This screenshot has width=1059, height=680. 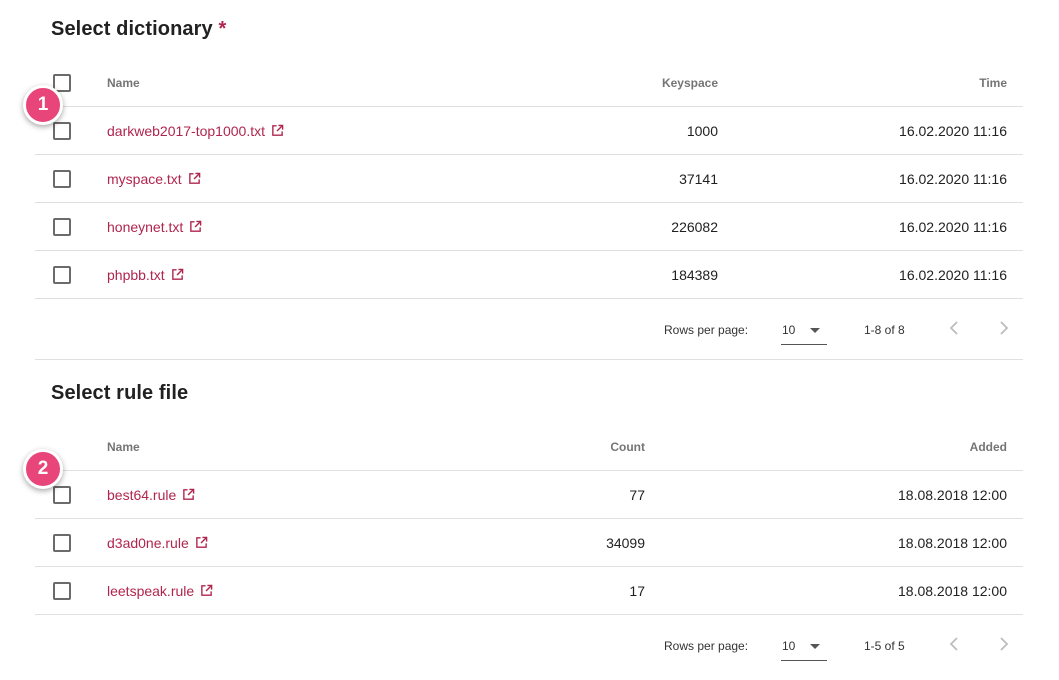 I want to click on file-name: d3ad0ne.rule, so click(x=148, y=542).